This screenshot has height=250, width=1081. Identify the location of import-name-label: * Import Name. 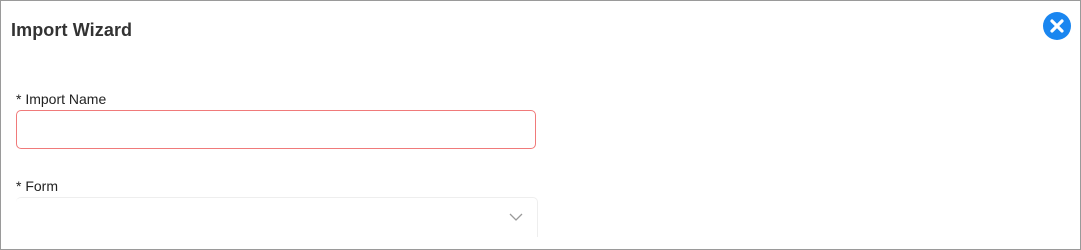
(61, 99).